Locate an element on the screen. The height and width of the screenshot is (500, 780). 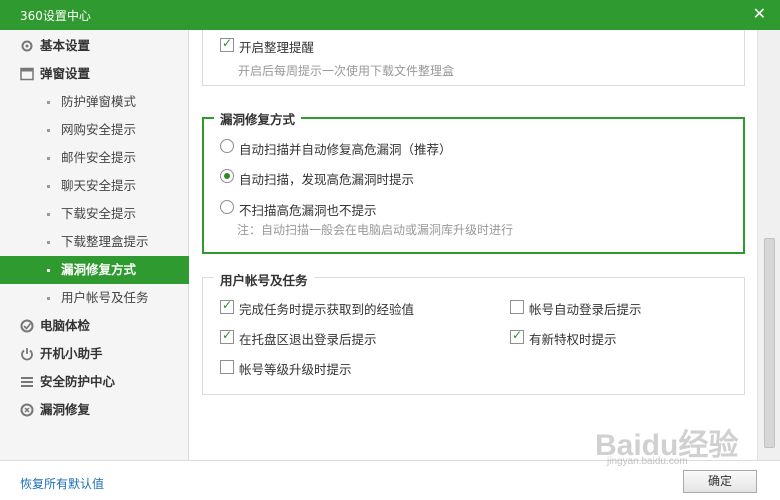
window-title: 360设置中心 is located at coordinates (55, 16).